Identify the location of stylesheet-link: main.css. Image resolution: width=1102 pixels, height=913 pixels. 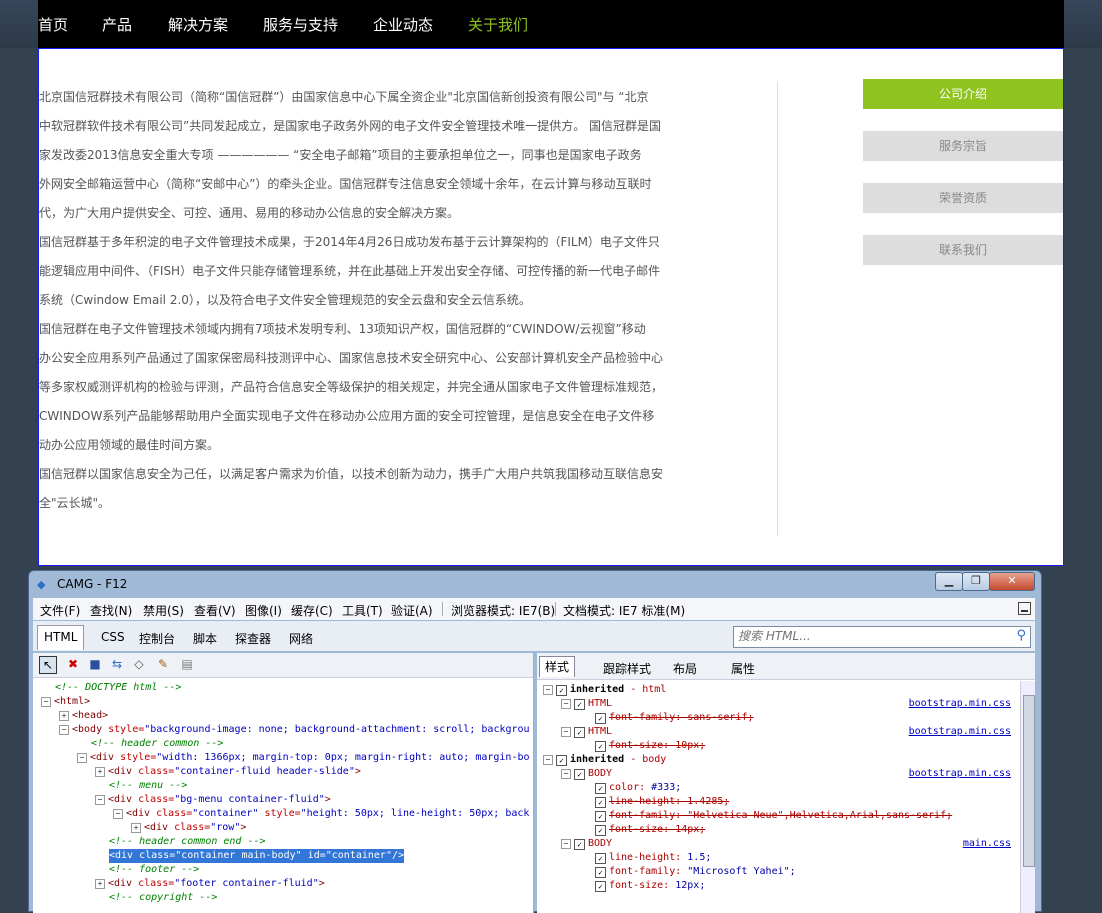
(987, 844).